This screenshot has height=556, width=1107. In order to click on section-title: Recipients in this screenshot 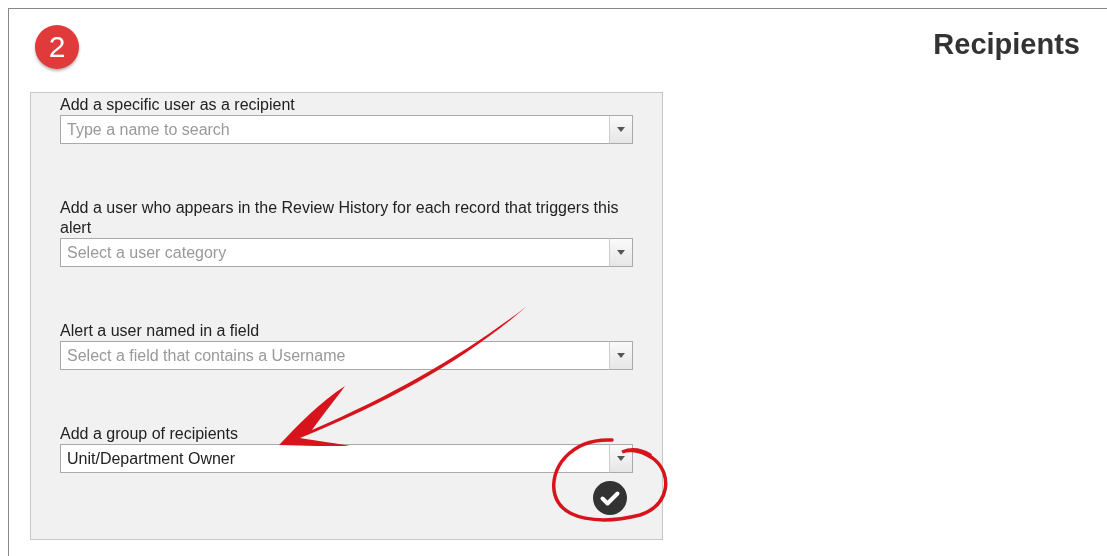, I will do `click(1006, 44)`.